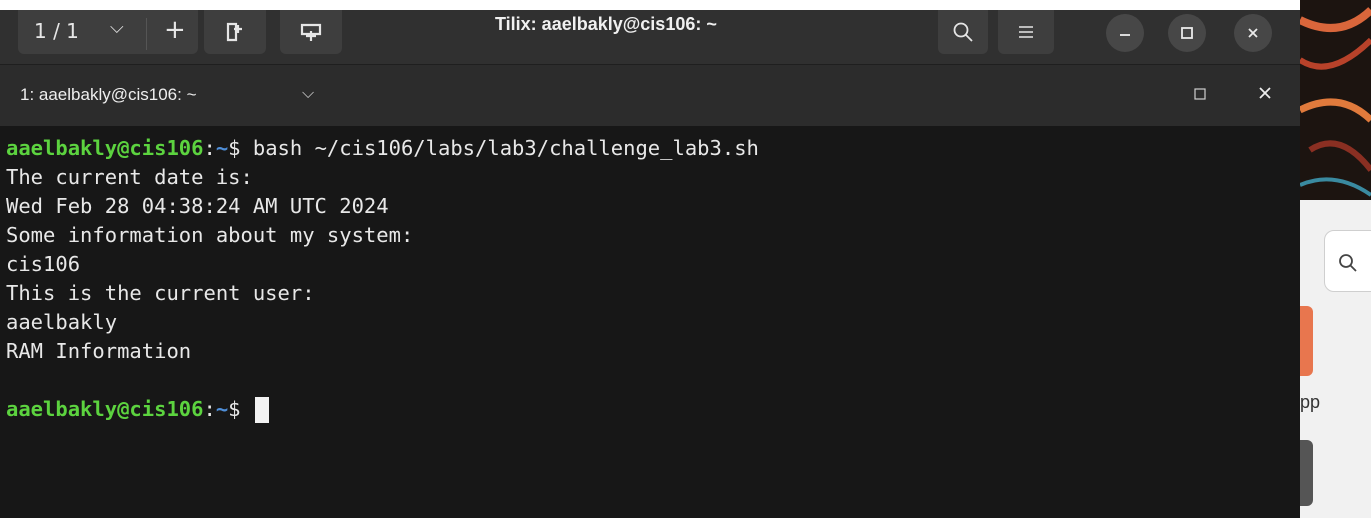  I want to click on top-edge, so click(650, 5).